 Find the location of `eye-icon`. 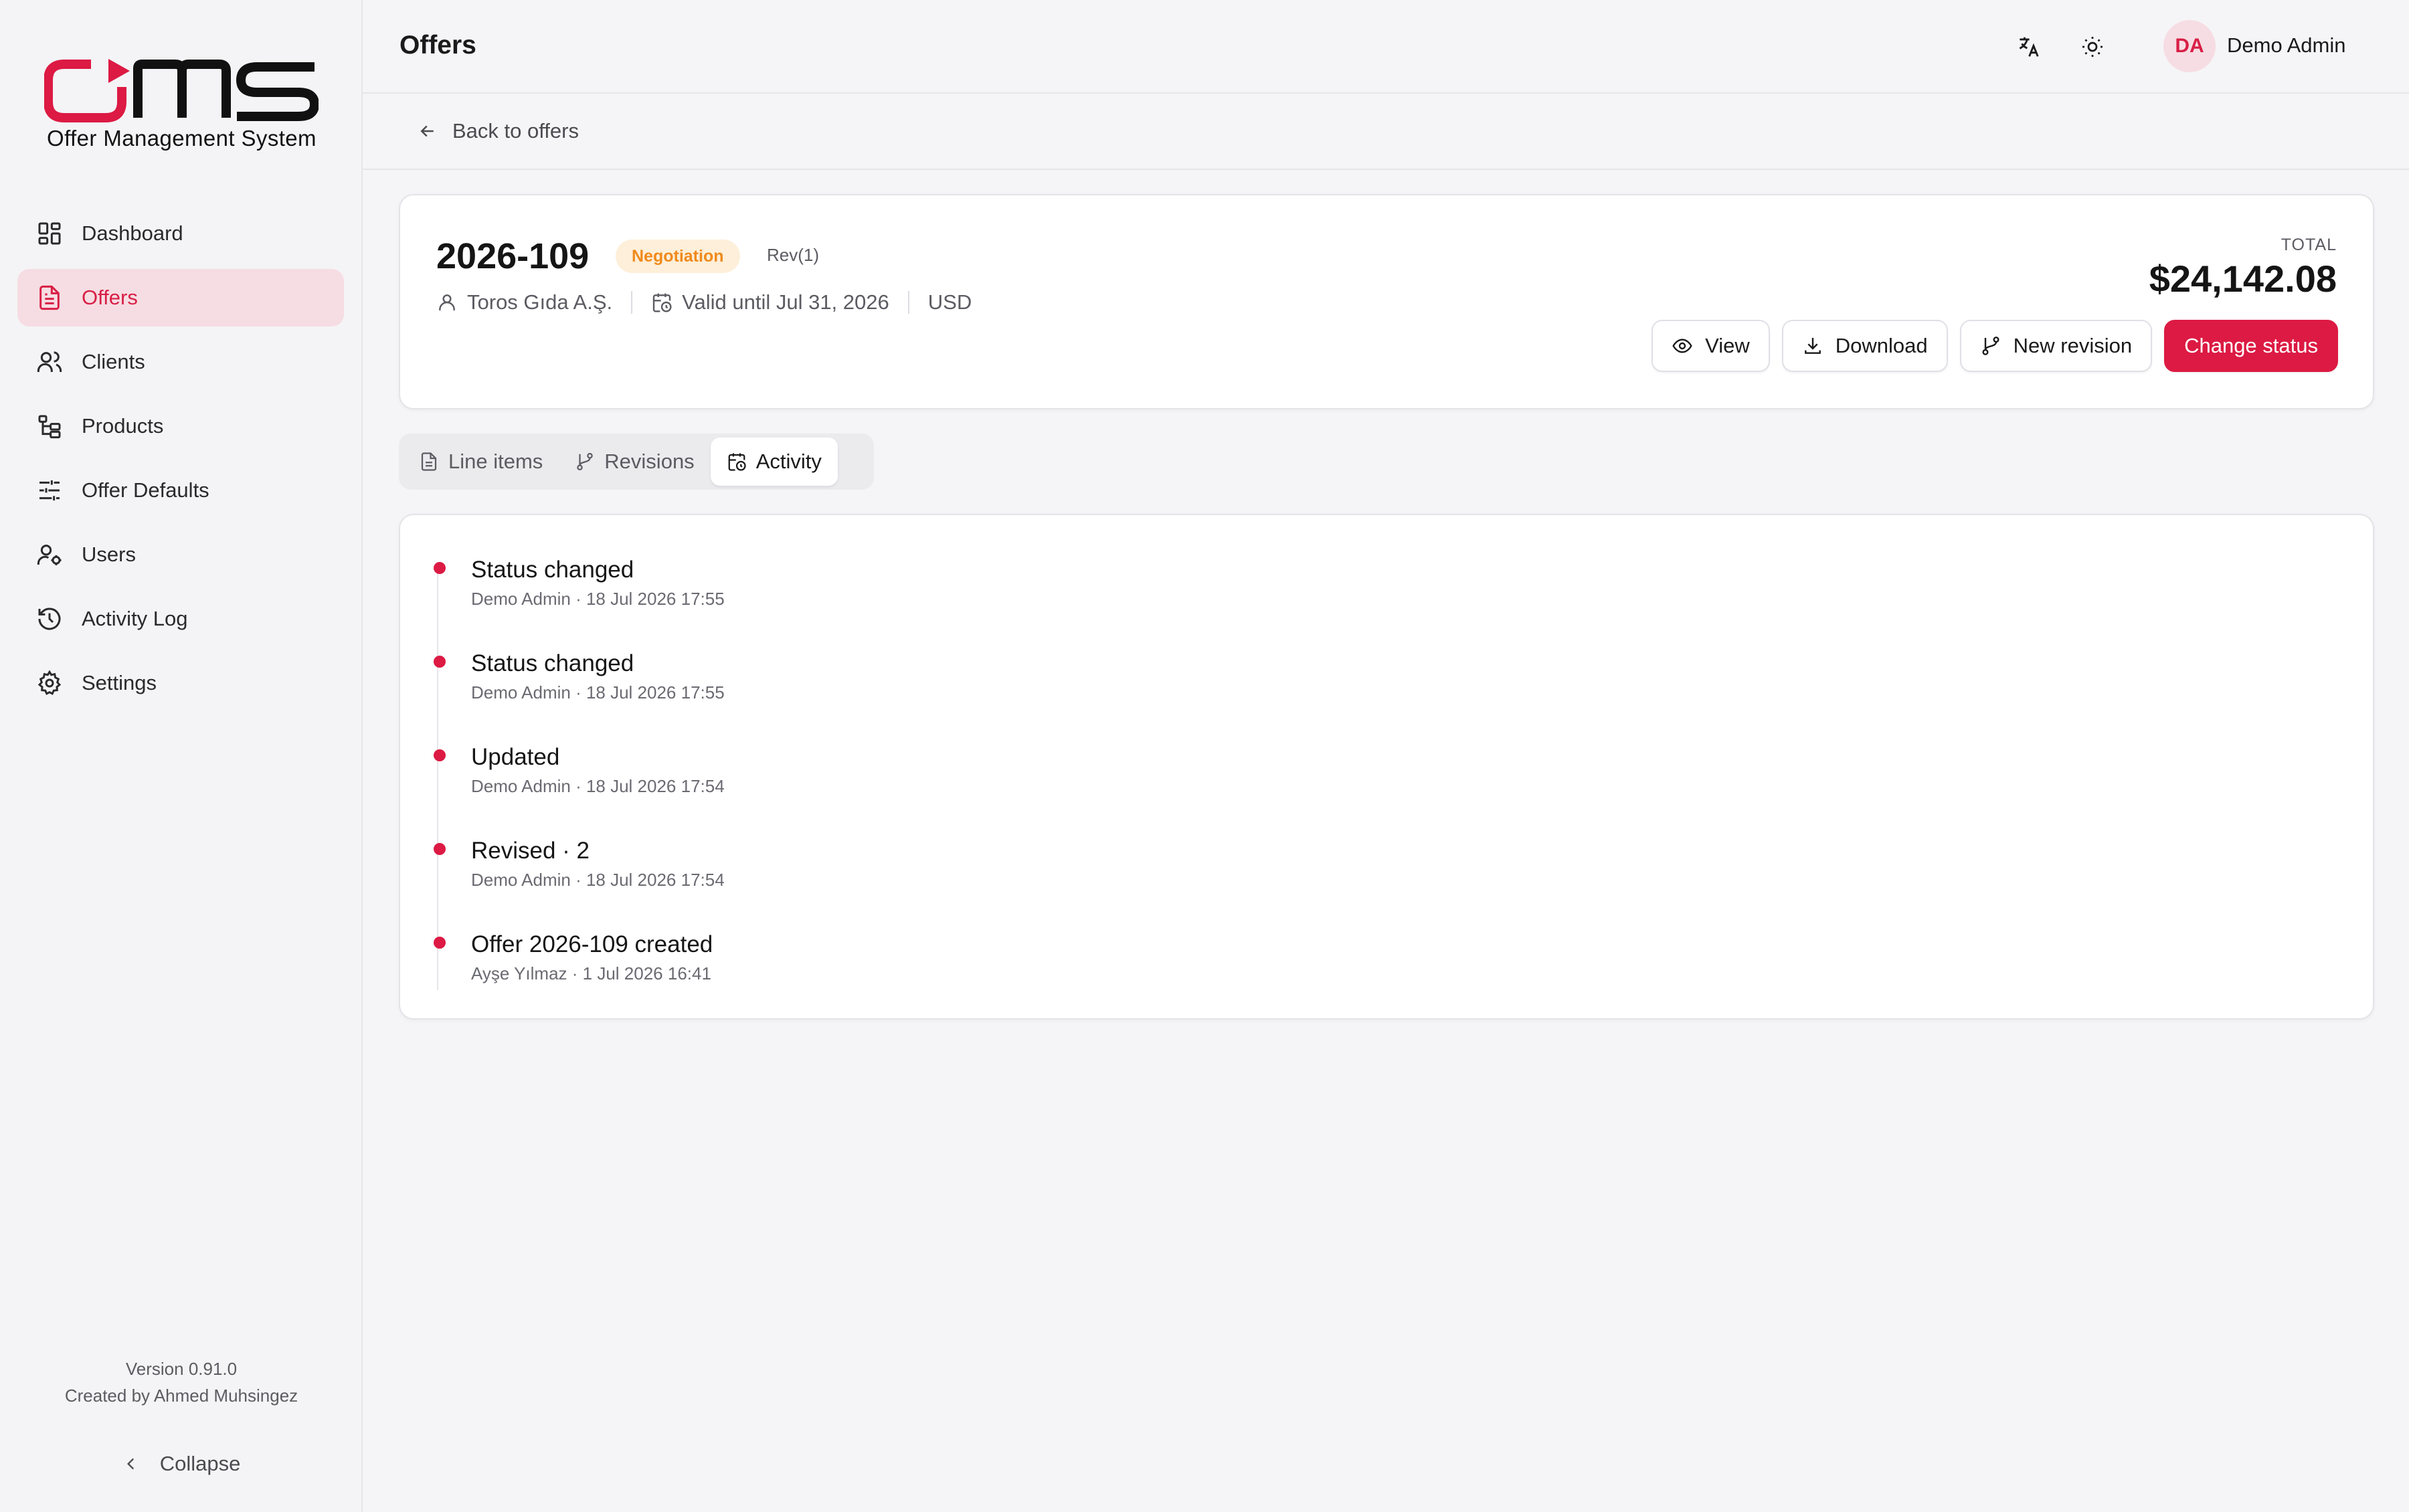

eye-icon is located at coordinates (1682, 346).